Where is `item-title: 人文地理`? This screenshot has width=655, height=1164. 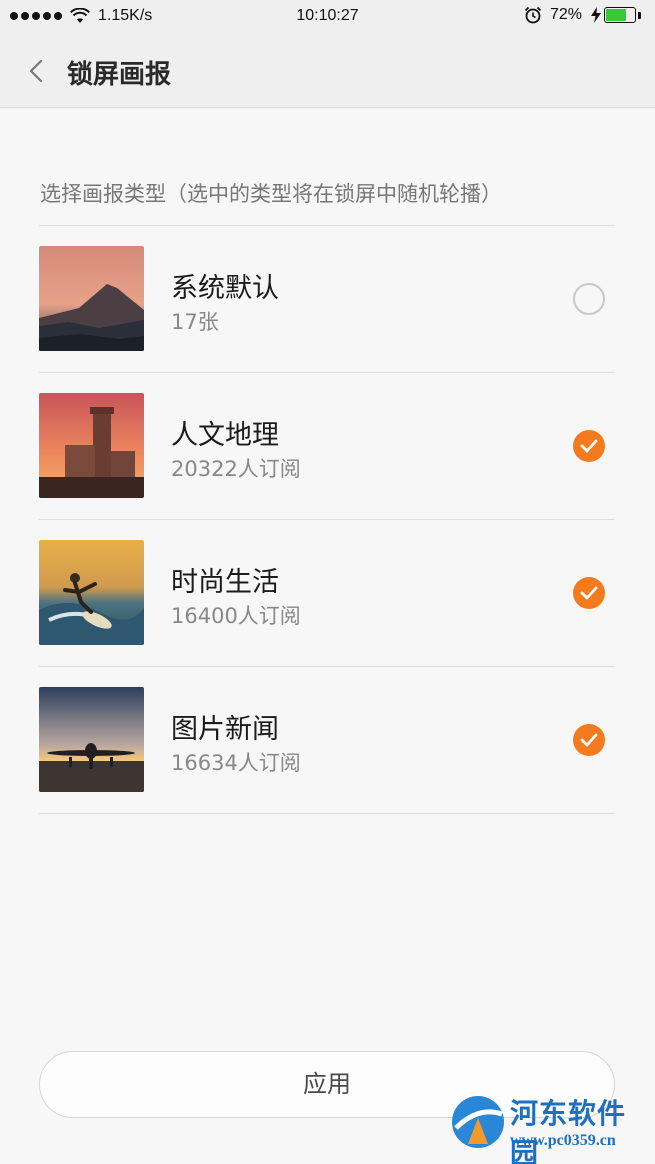
item-title: 人文地理 is located at coordinates (225, 435).